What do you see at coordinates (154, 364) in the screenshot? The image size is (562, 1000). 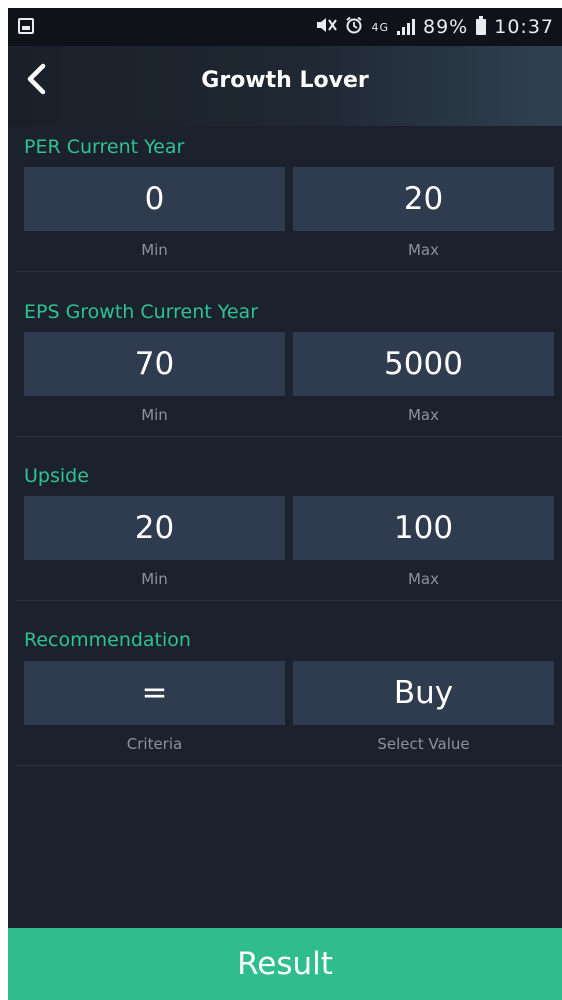 I see `eps-min-field: 70` at bounding box center [154, 364].